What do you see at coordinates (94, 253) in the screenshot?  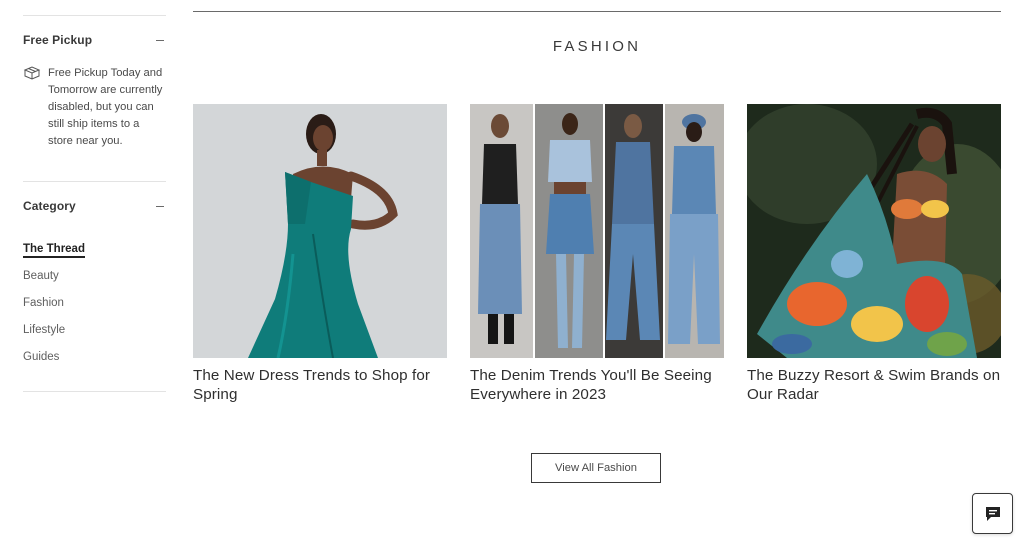 I see `category-item-the-thread: The Thread` at bounding box center [94, 253].